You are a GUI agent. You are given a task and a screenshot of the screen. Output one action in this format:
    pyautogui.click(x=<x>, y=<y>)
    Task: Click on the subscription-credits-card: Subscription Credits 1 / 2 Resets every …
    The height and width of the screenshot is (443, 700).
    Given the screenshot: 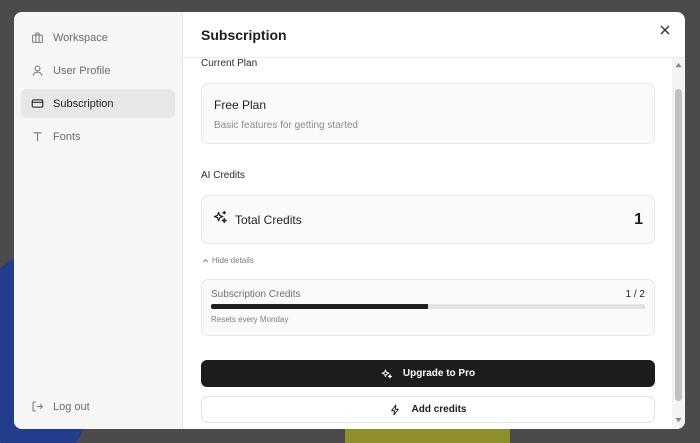 What is the action you would take?
    pyautogui.click(x=428, y=307)
    